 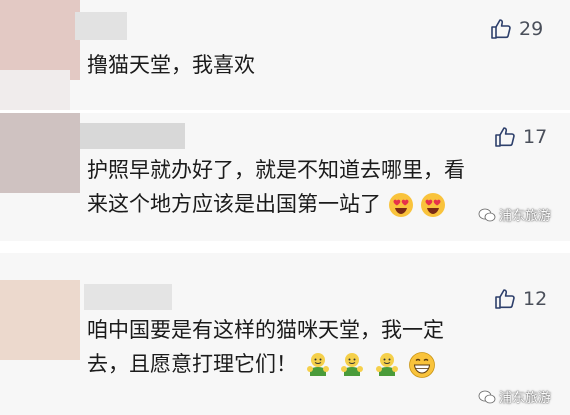 I want to click on comment-text-line-2: 去，且愿意打理它们！, so click(x=265, y=364).